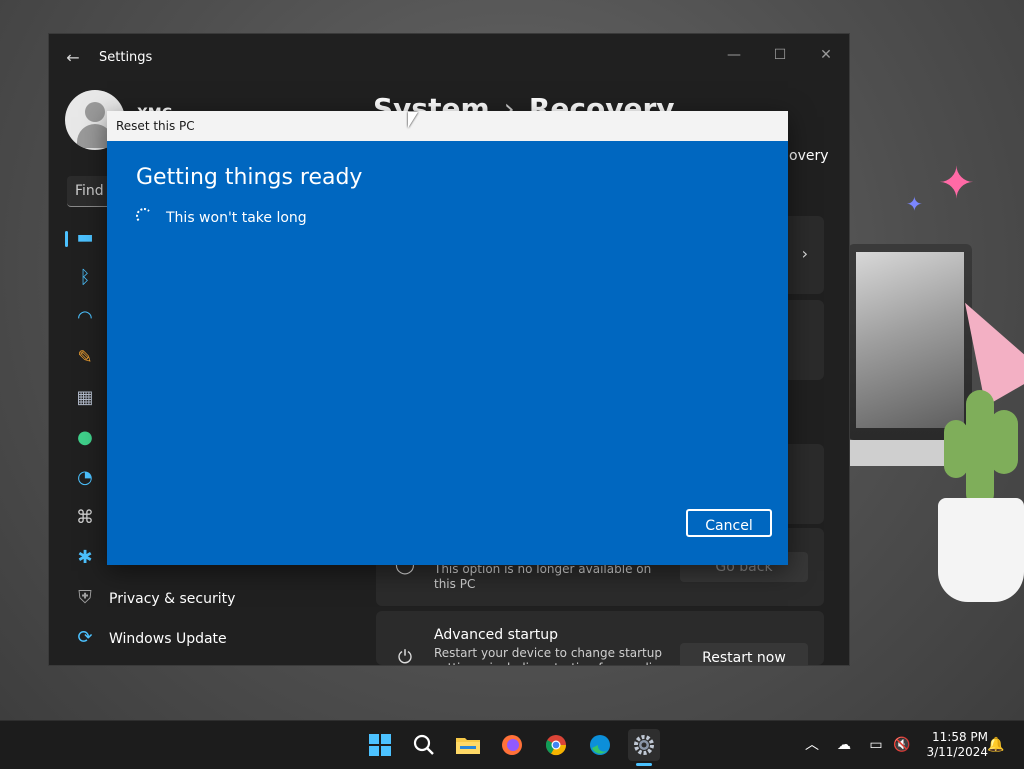 The image size is (1024, 769). What do you see at coordinates (556, 745) in the screenshot?
I see `chrome-icon` at bounding box center [556, 745].